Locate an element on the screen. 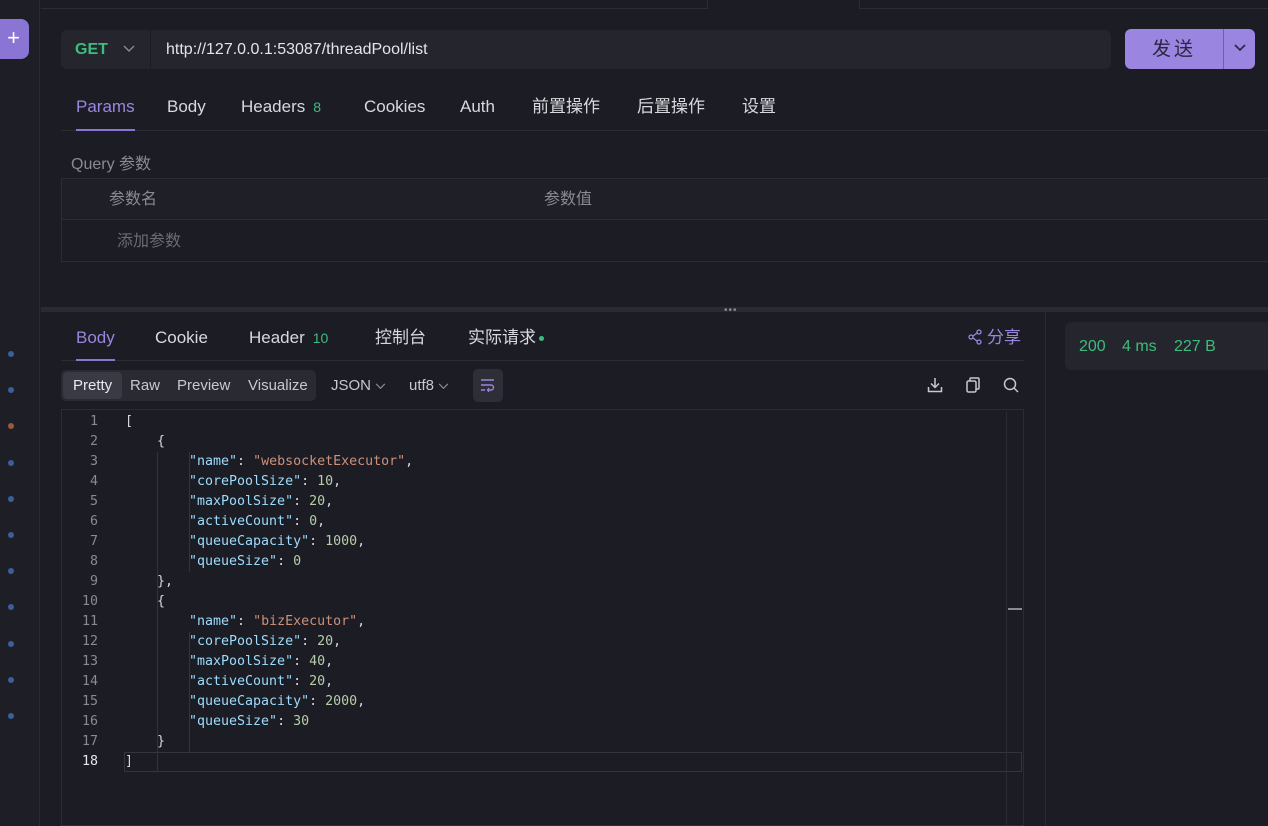 The image size is (1268, 826). line-number: 7 is located at coordinates (93, 541).